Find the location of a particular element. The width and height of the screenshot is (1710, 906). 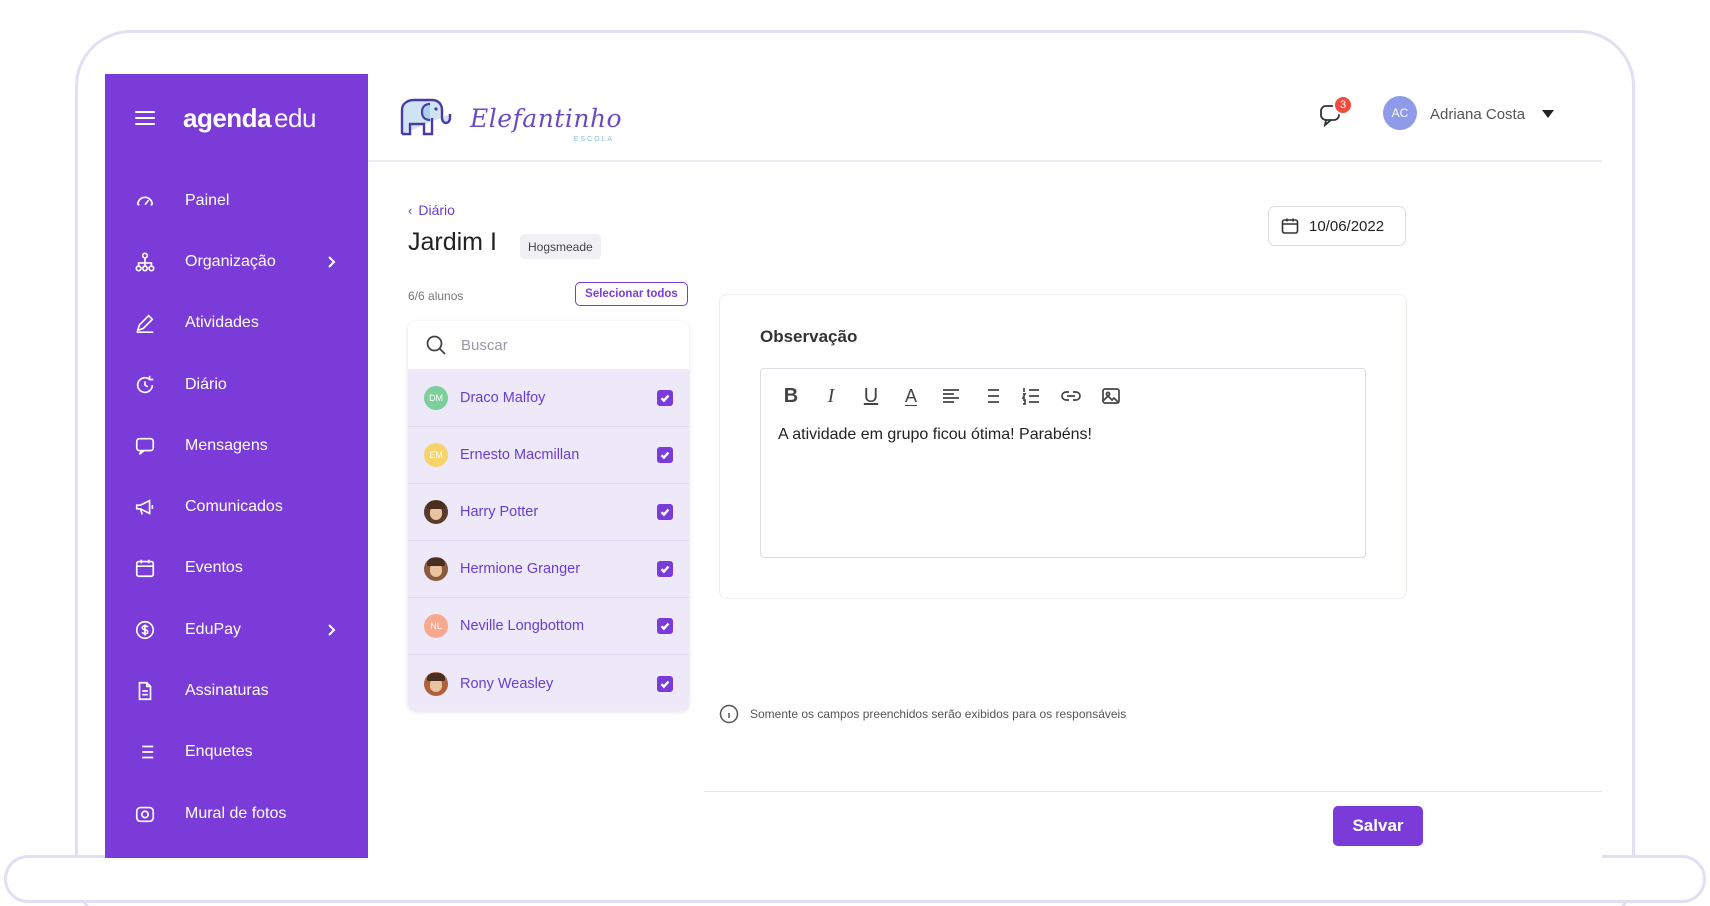

sidebar-item-eventos: Eventos is located at coordinates (236, 568).